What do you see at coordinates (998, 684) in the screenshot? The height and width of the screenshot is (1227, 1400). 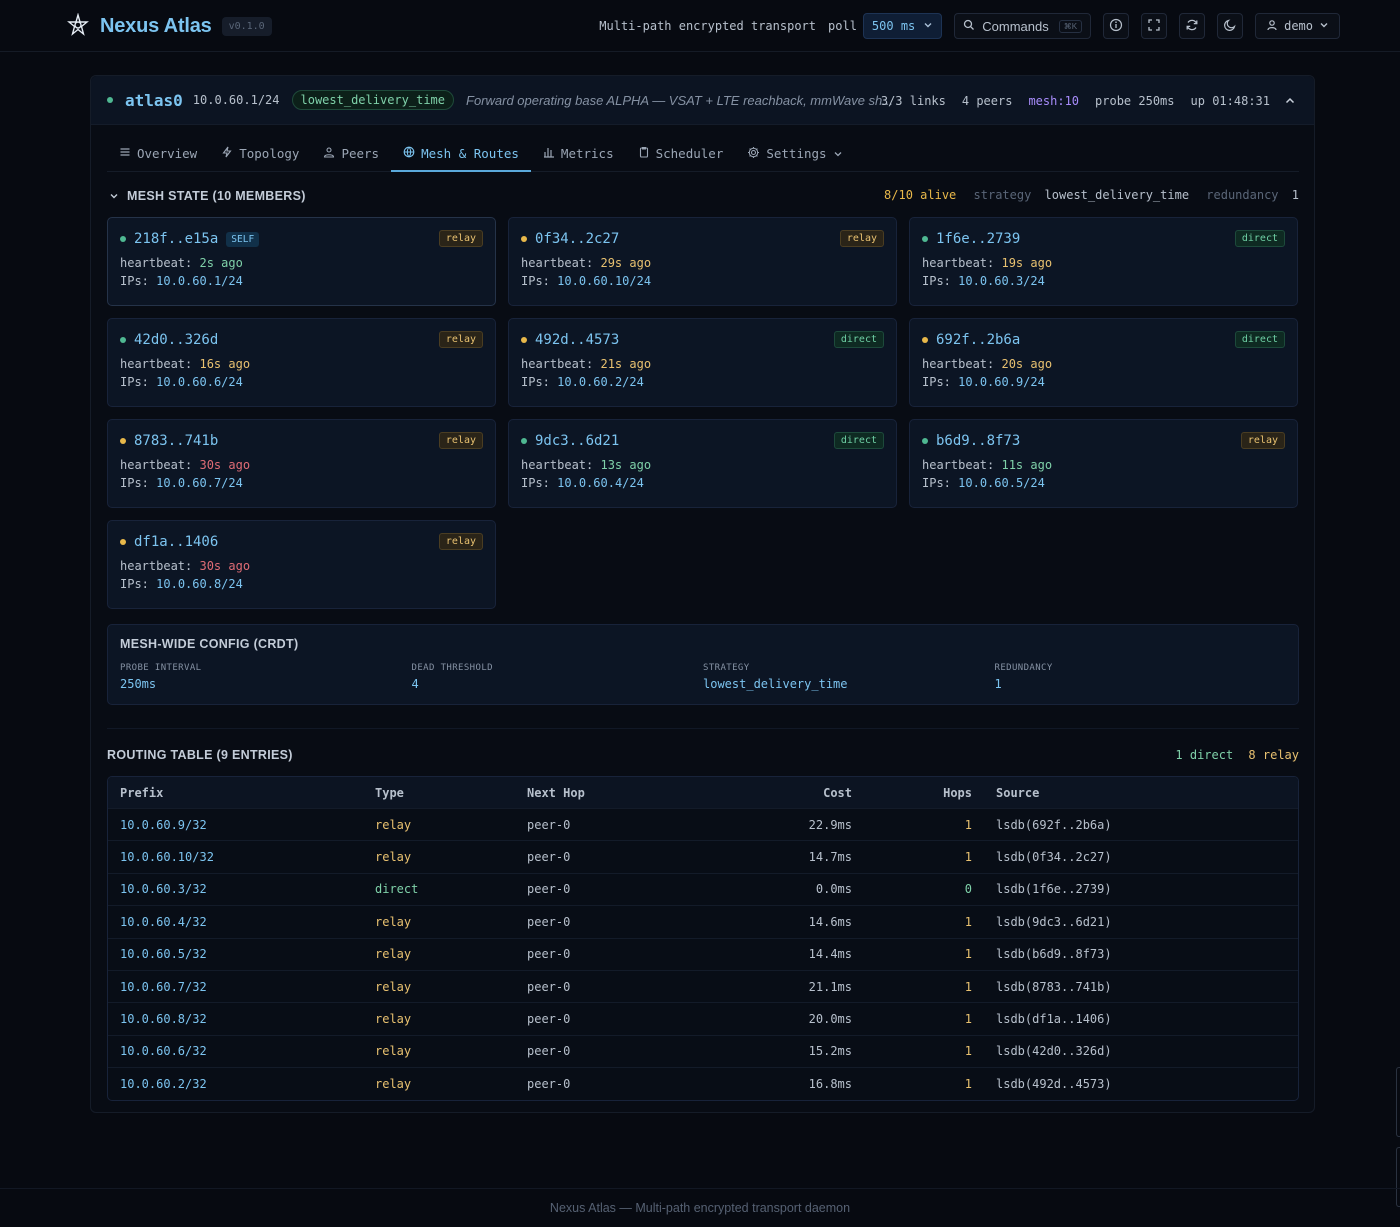 I see `config-value: 1` at bounding box center [998, 684].